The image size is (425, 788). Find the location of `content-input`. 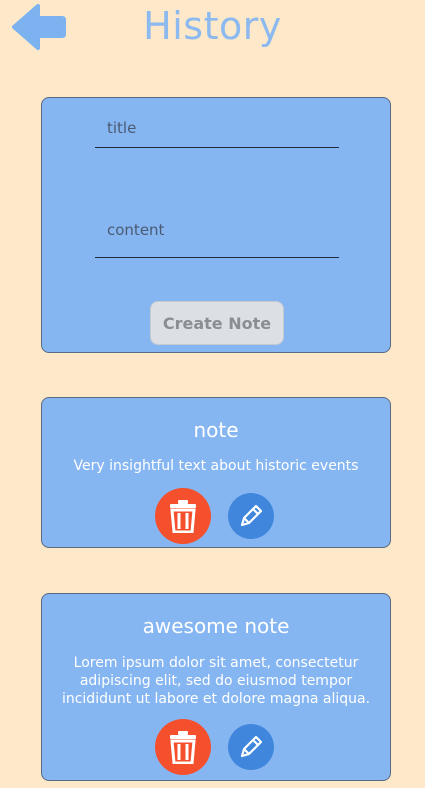

content-input is located at coordinates (217, 234).